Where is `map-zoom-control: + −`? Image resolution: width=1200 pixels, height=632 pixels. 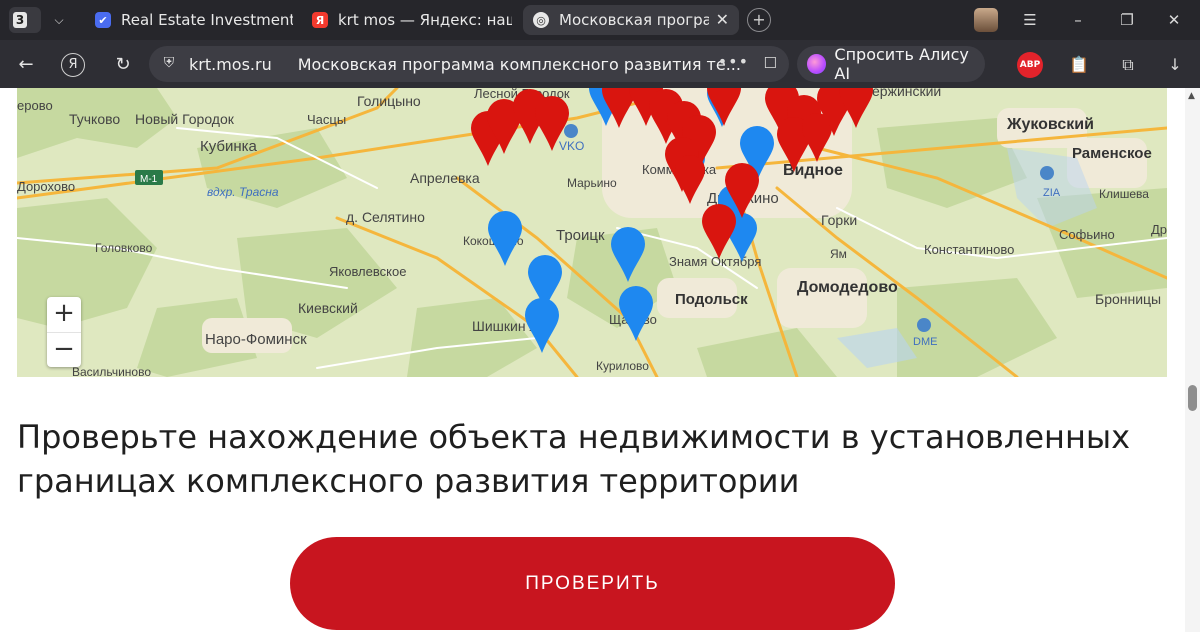 map-zoom-control: + − is located at coordinates (64, 332).